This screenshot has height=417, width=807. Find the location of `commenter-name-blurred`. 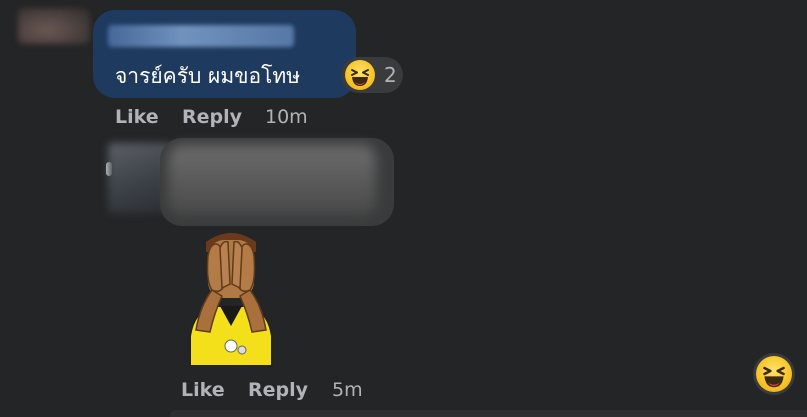

commenter-name-blurred is located at coordinates (201, 36).